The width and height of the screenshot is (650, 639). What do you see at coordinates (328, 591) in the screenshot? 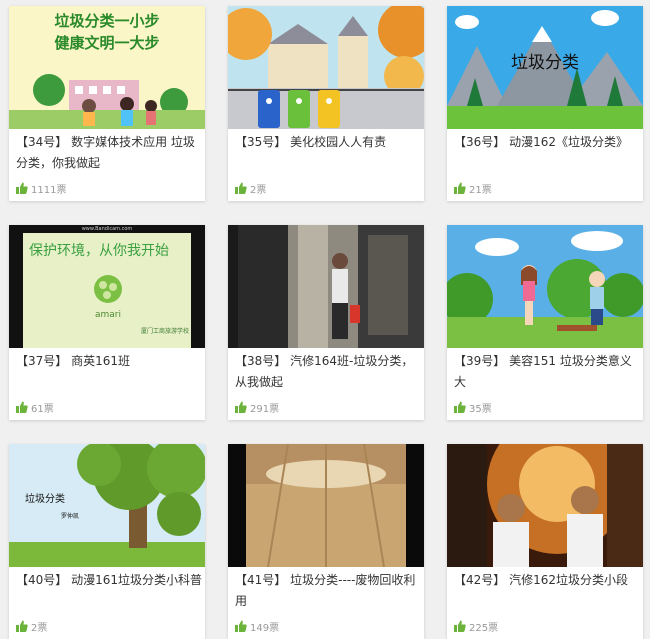
I see `video-title: 【41号】 垃圾分类----废物回收利用` at bounding box center [328, 591].